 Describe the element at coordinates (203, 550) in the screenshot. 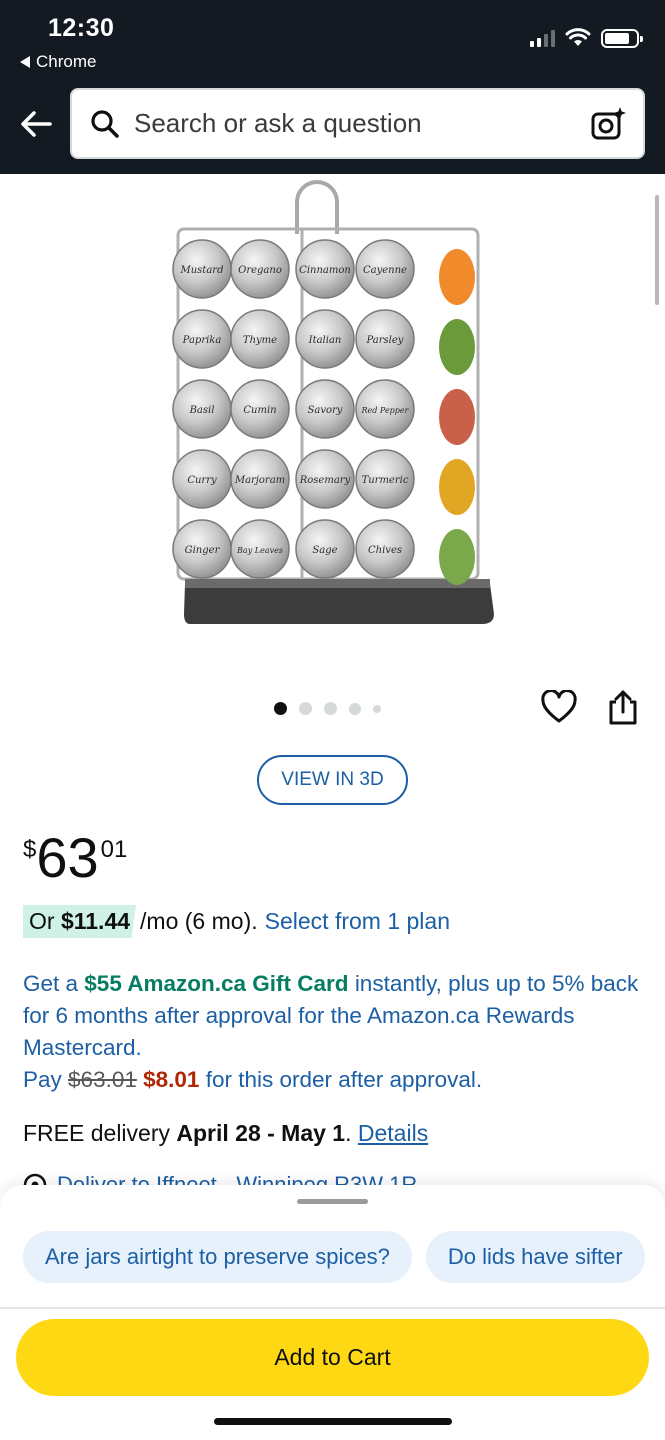

I see `spice-label: Ginger` at that location.